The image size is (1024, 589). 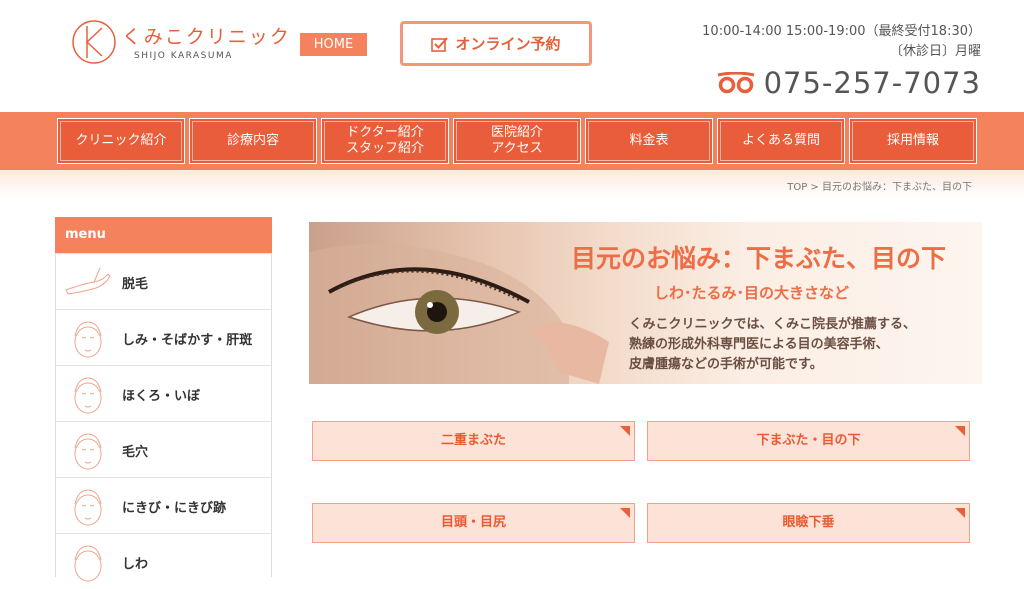 I want to click on nav-treatments: 診療内容, so click(x=253, y=141).